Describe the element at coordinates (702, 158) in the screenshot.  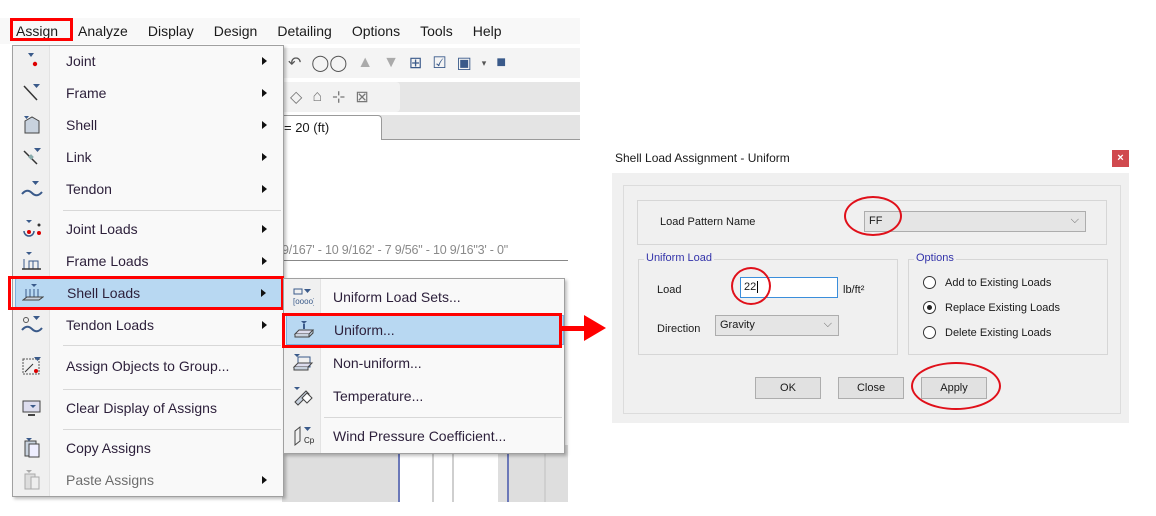
I see `dialog-title: Shell Load Assignment - Uniform` at that location.